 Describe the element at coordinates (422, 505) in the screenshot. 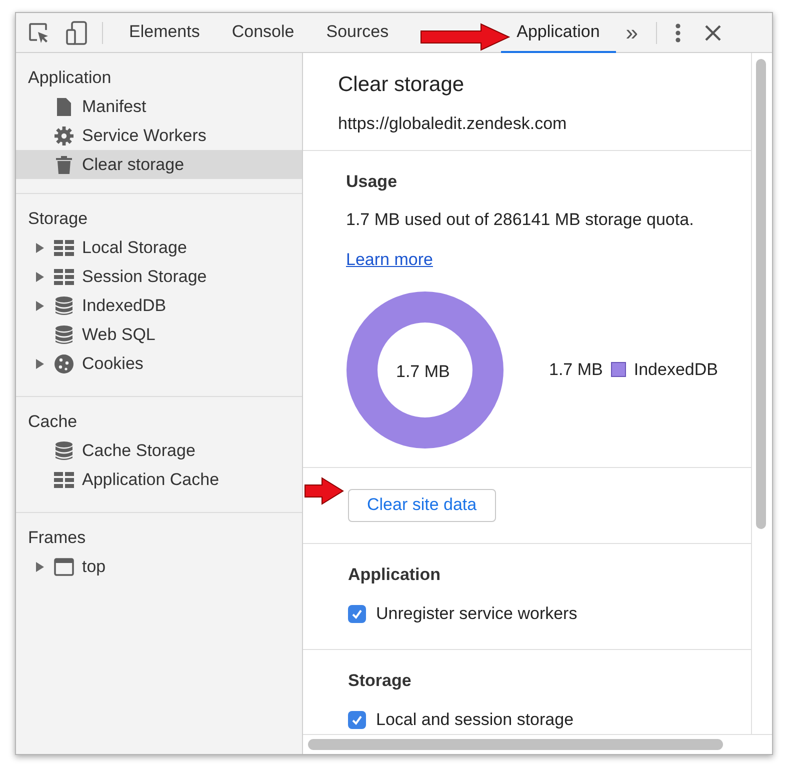

I see `clear-site-data-button: Clear site data` at that location.